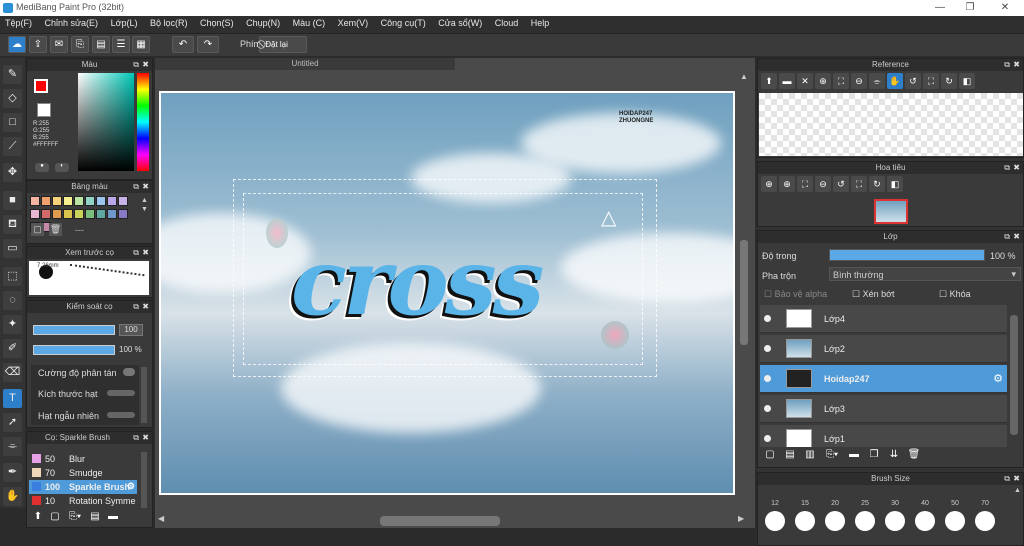 The width and height of the screenshot is (1024, 546). I want to click on particle-size-slider, so click(121, 393).